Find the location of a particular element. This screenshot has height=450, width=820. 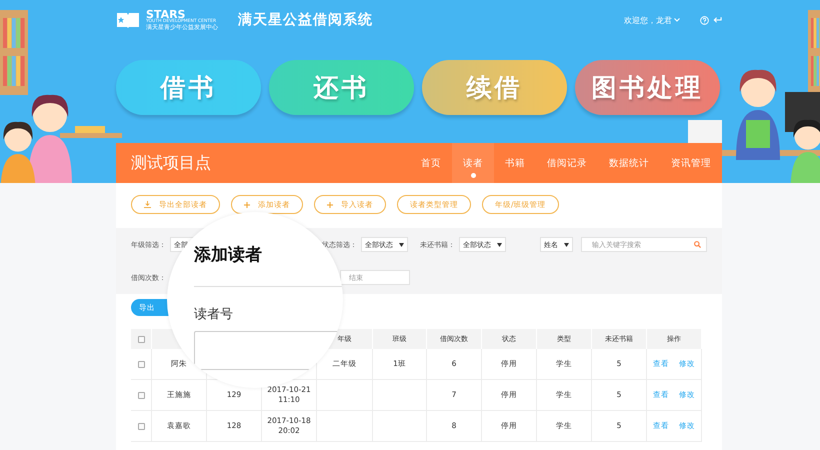

action-button: 还书 is located at coordinates (341, 87).